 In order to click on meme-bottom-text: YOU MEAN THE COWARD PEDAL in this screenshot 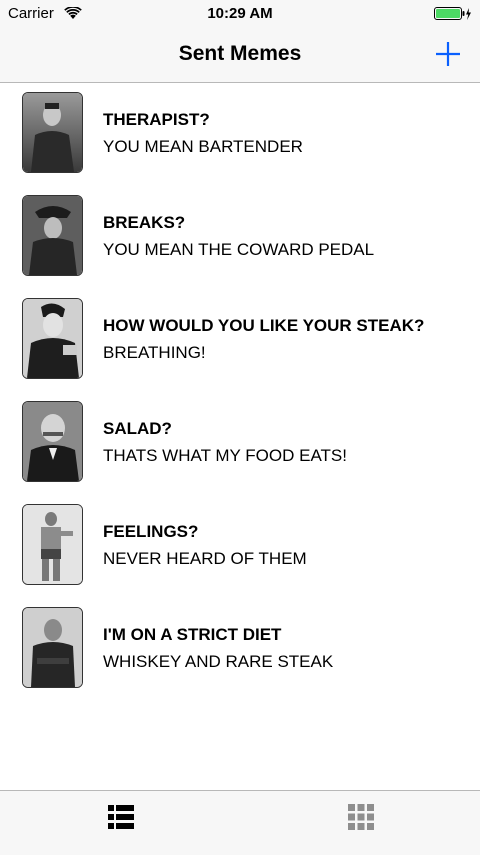, I will do `click(239, 249)`.